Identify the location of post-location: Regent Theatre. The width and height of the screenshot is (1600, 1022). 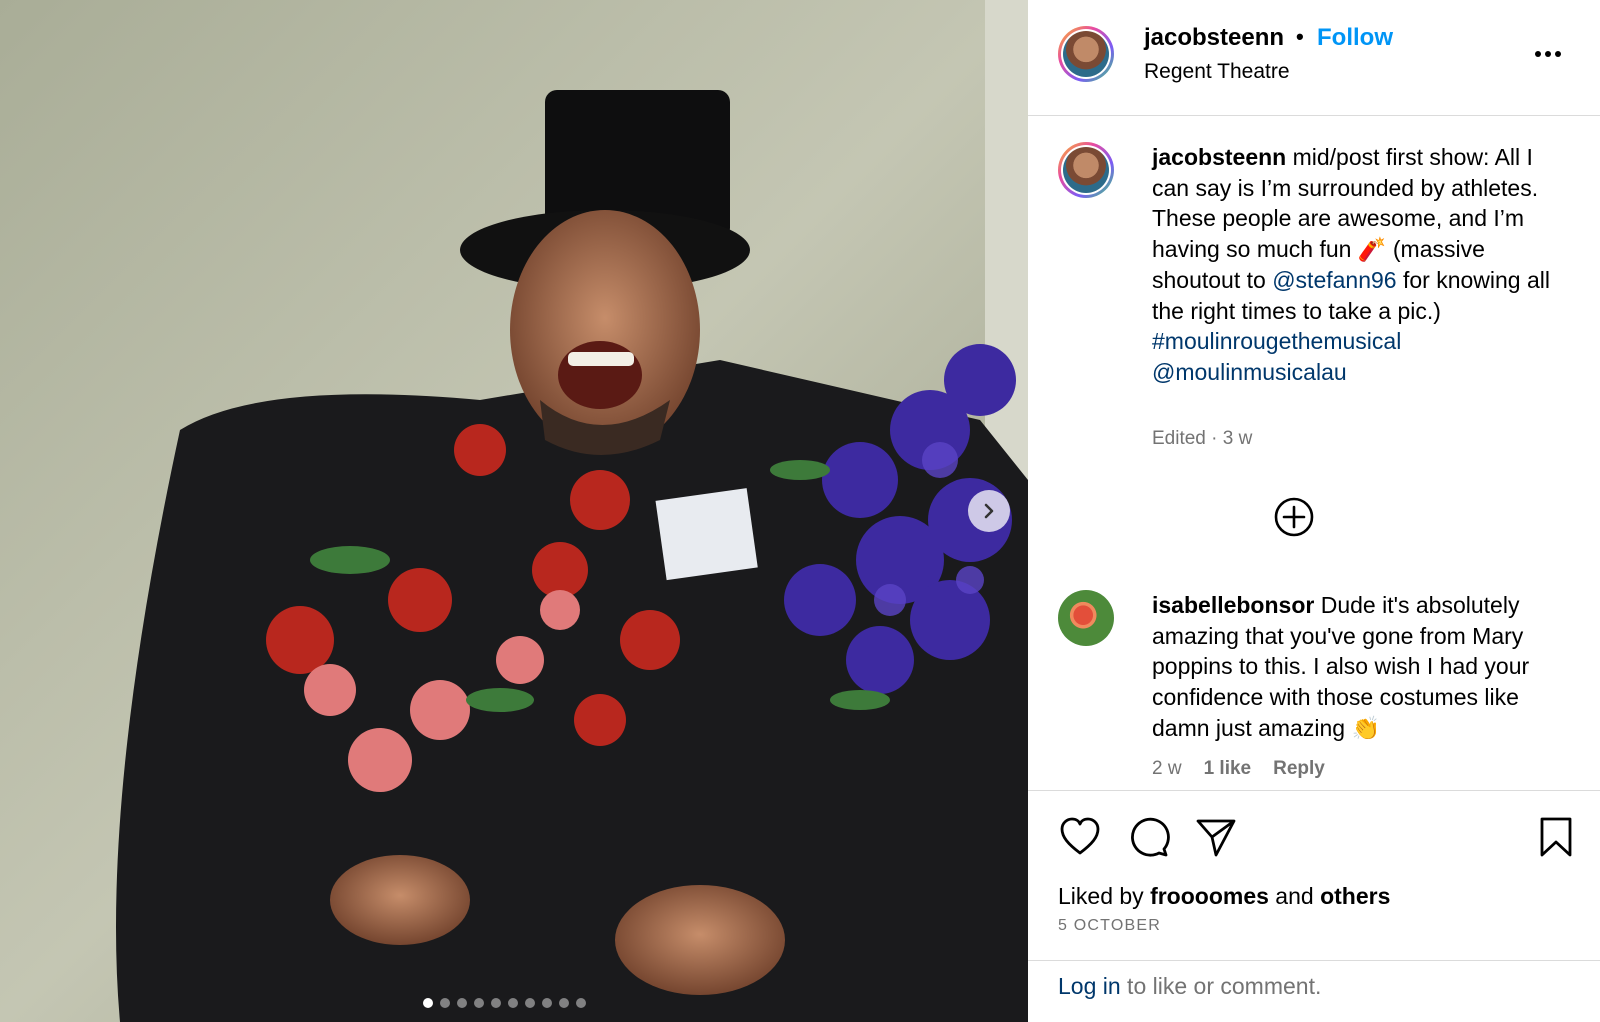
(1217, 72).